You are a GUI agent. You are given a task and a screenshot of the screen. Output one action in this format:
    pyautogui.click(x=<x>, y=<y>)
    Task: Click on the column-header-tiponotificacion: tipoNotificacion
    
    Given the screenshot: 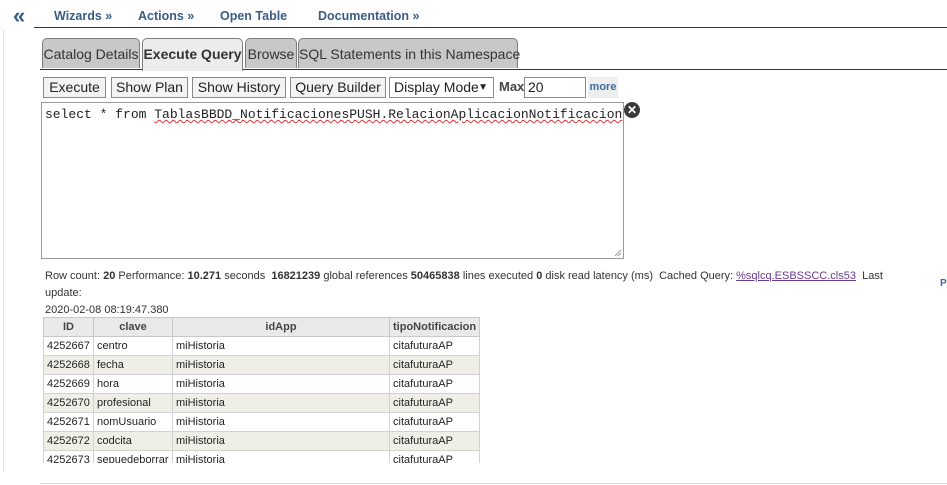 What is the action you would take?
    pyautogui.click(x=434, y=327)
    